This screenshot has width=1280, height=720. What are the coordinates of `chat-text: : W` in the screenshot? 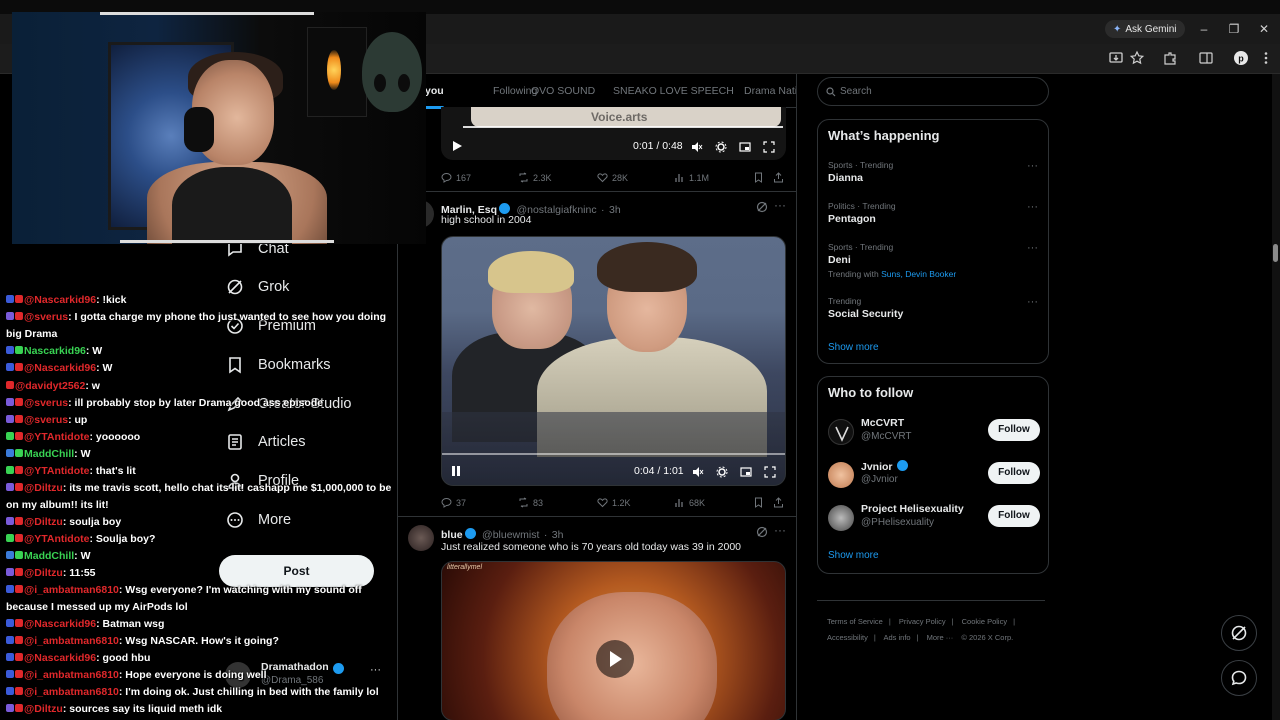 It's located at (82, 556).